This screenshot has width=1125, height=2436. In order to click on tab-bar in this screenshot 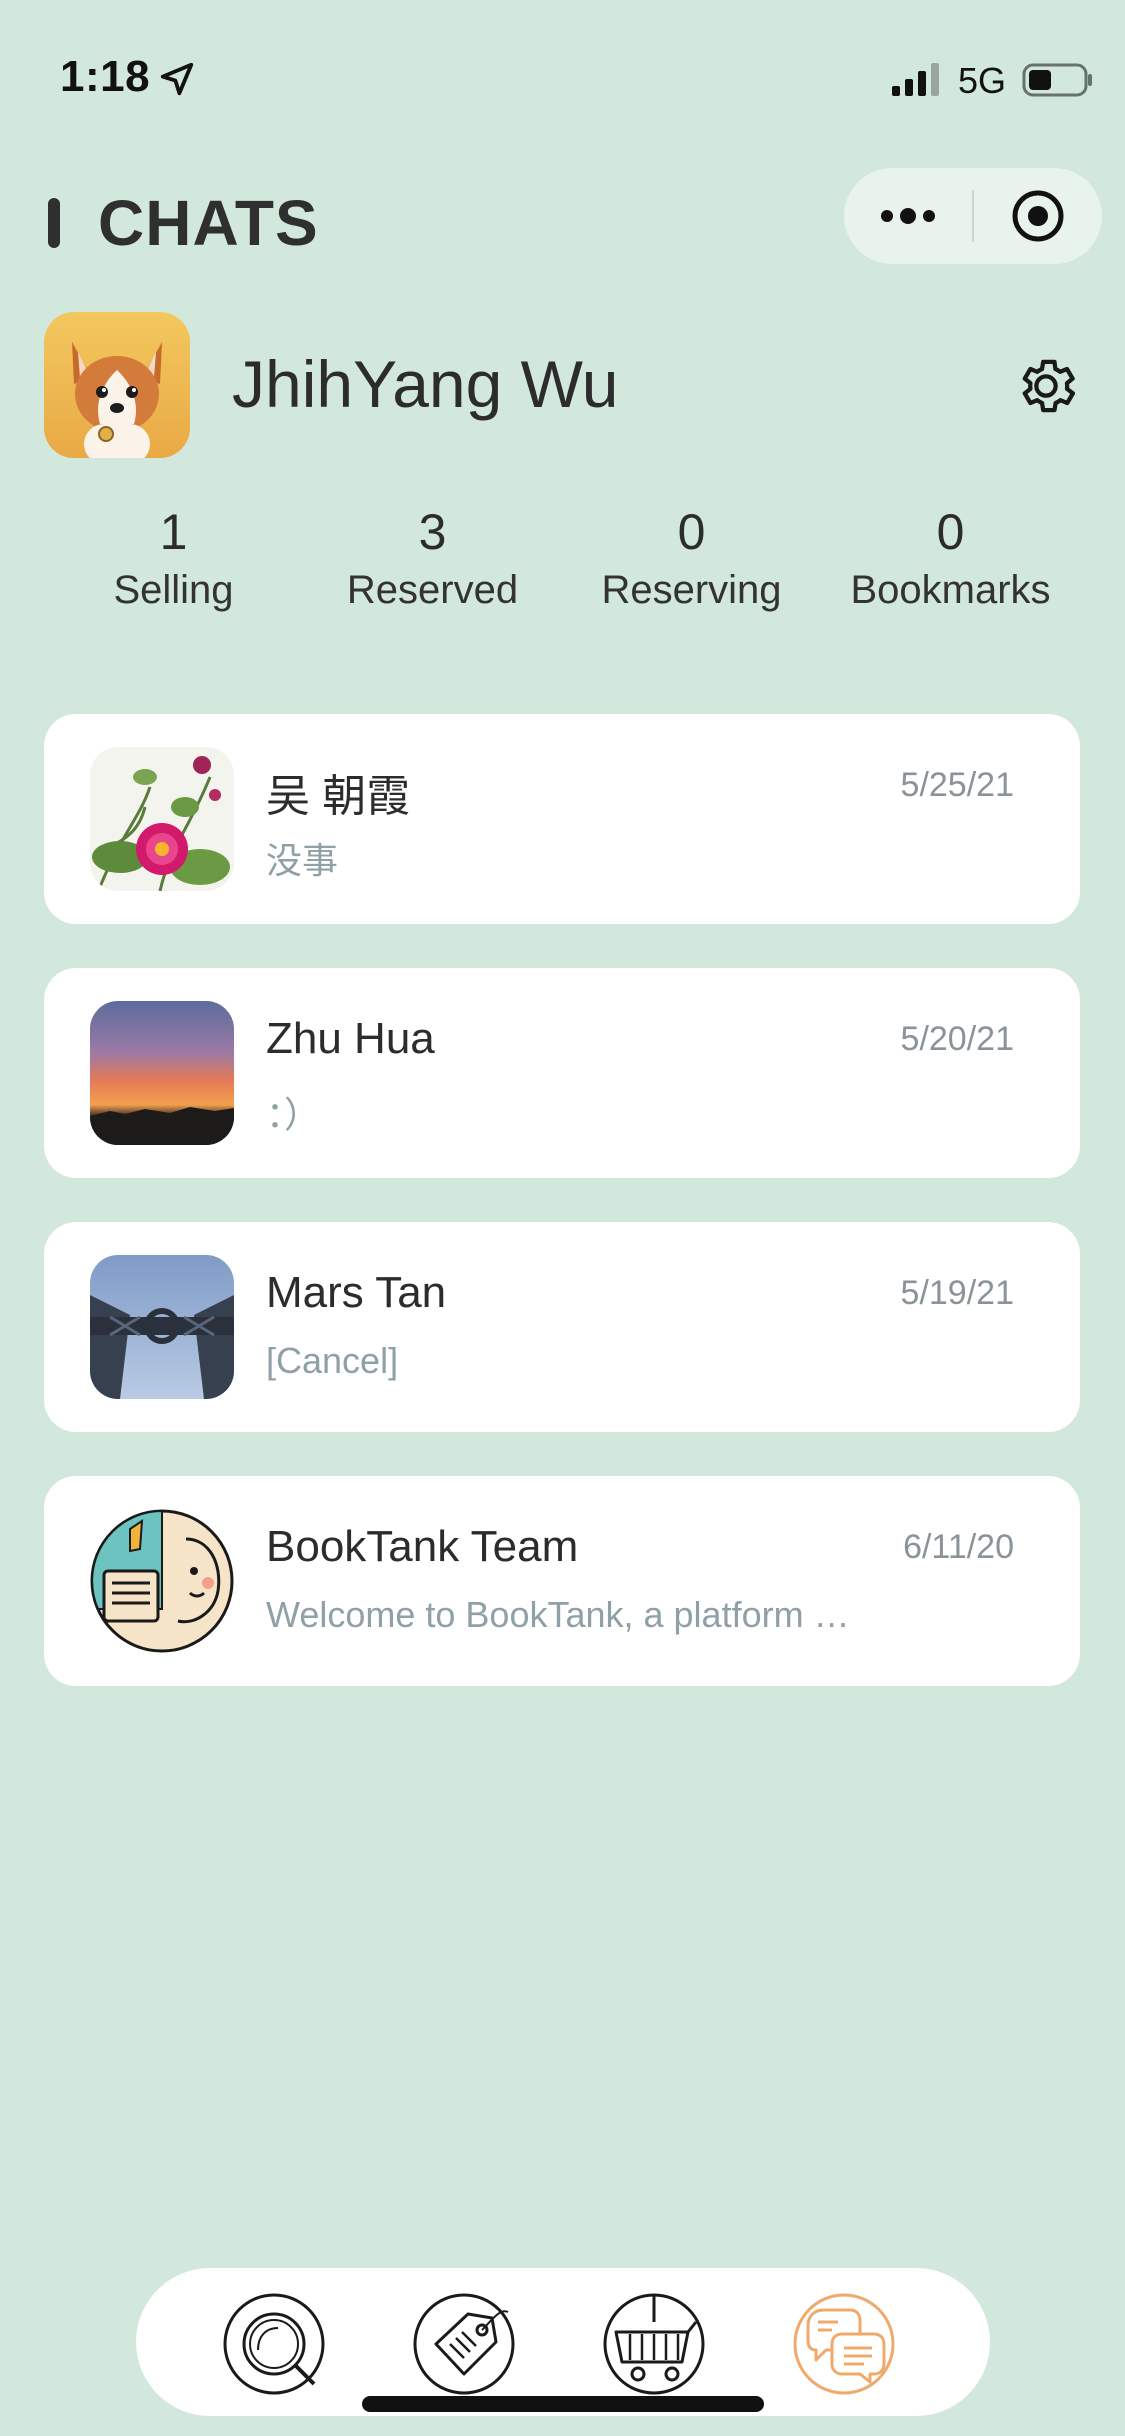, I will do `click(563, 2342)`.